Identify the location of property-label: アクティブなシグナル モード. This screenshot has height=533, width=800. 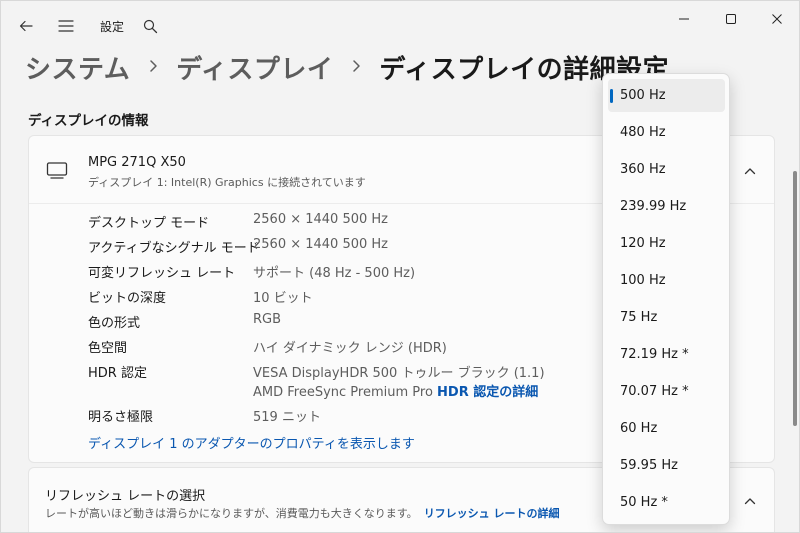
(174, 248).